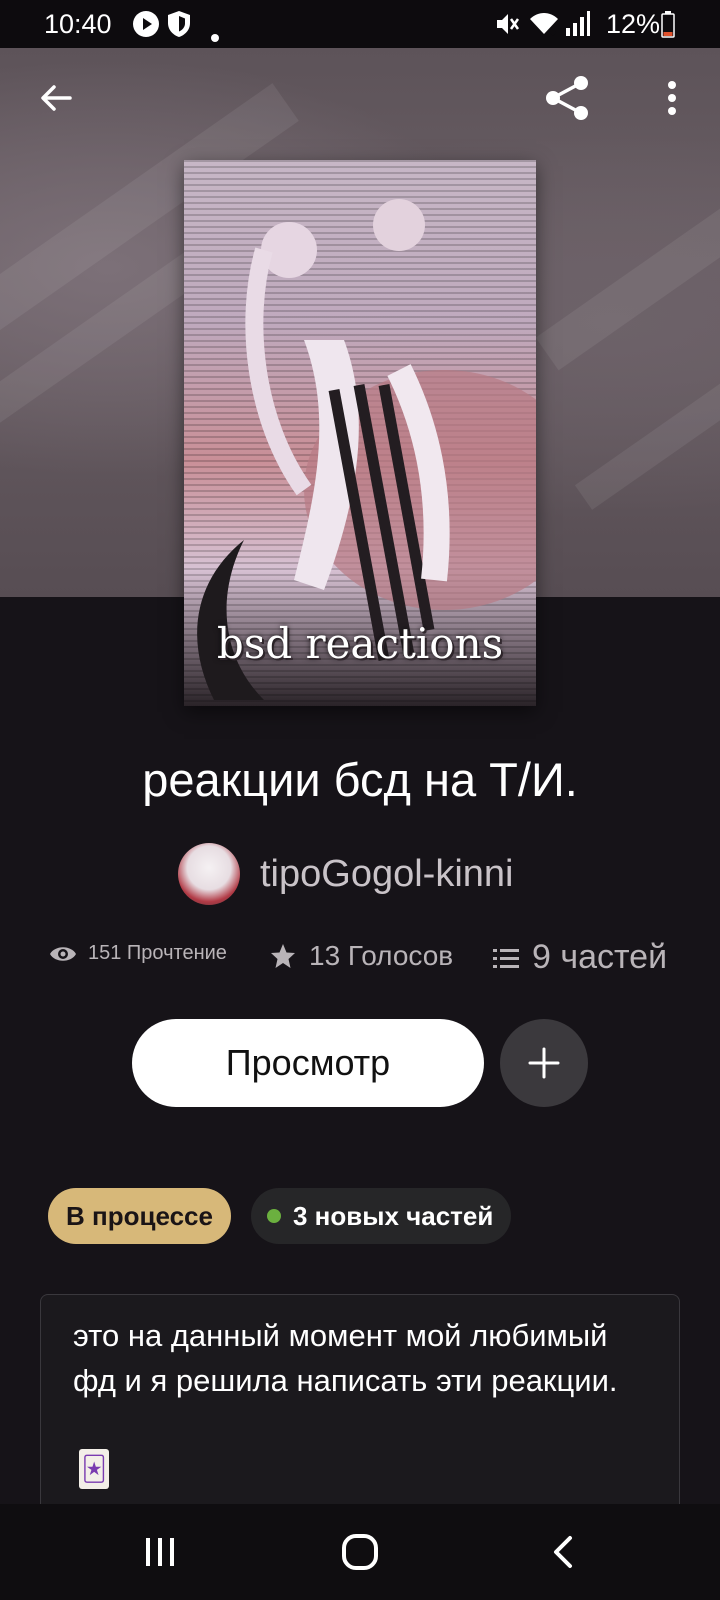 This screenshot has height=1600, width=720. I want to click on recent-apps-button, so click(160, 1552).